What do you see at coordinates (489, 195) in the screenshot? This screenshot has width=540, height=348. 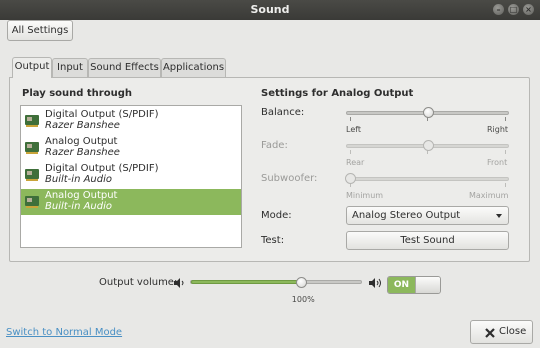 I see `subwoofer-max-label: Maximum` at bounding box center [489, 195].